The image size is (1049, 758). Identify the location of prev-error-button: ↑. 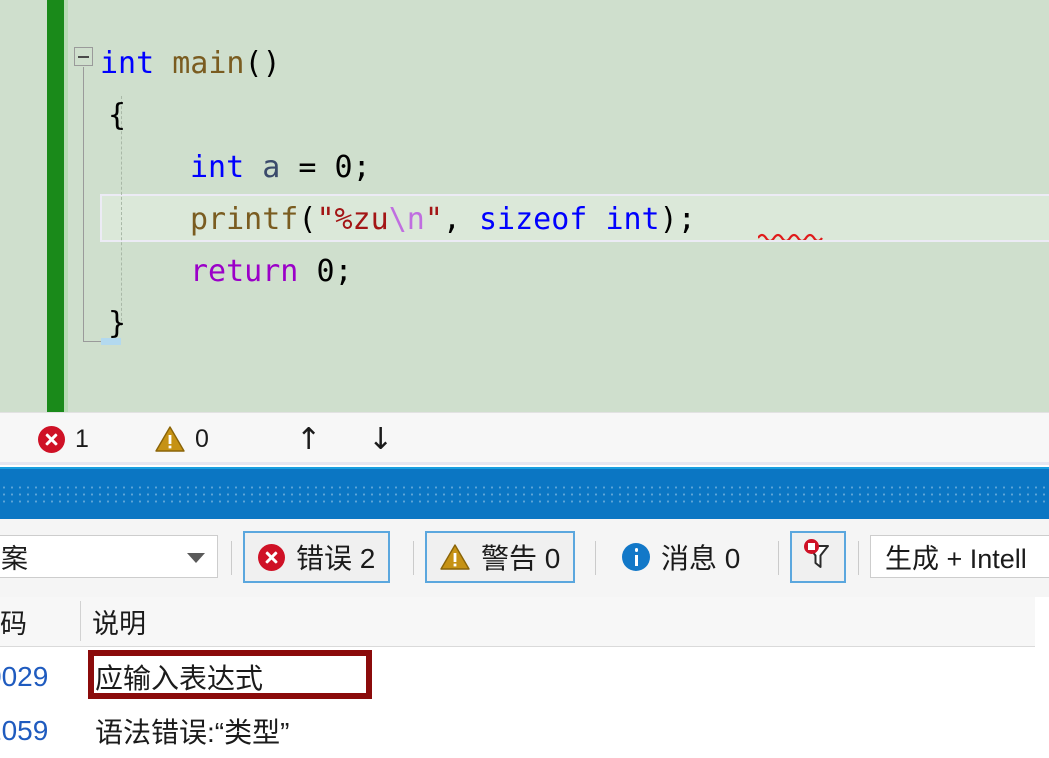
(308, 439).